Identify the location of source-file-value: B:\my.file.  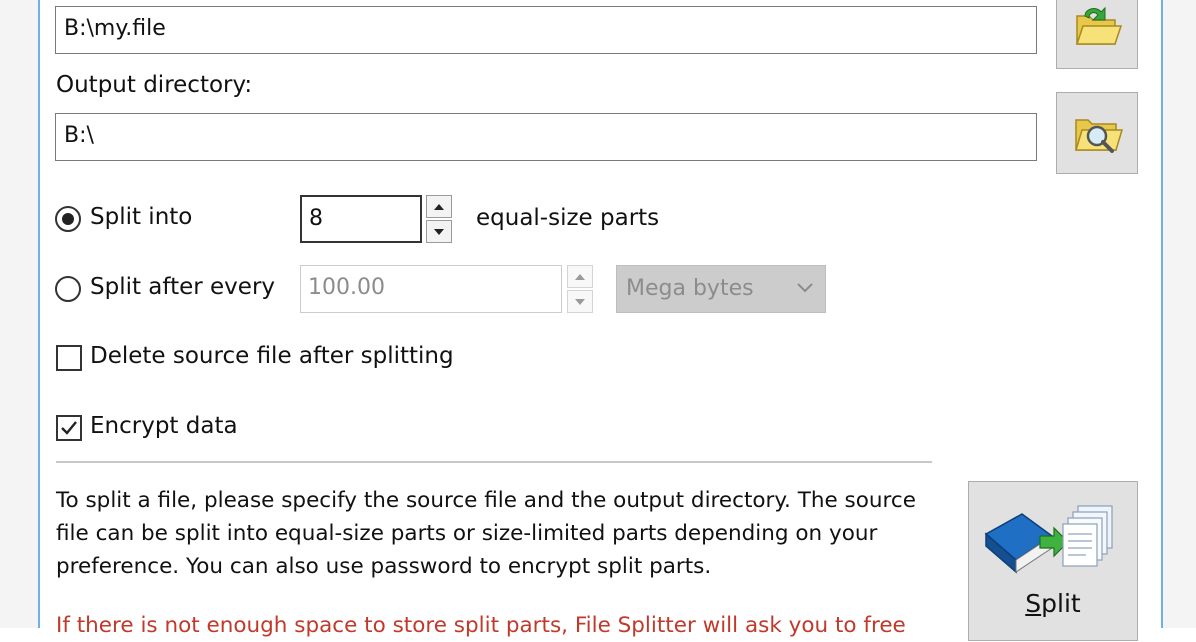
(115, 28).